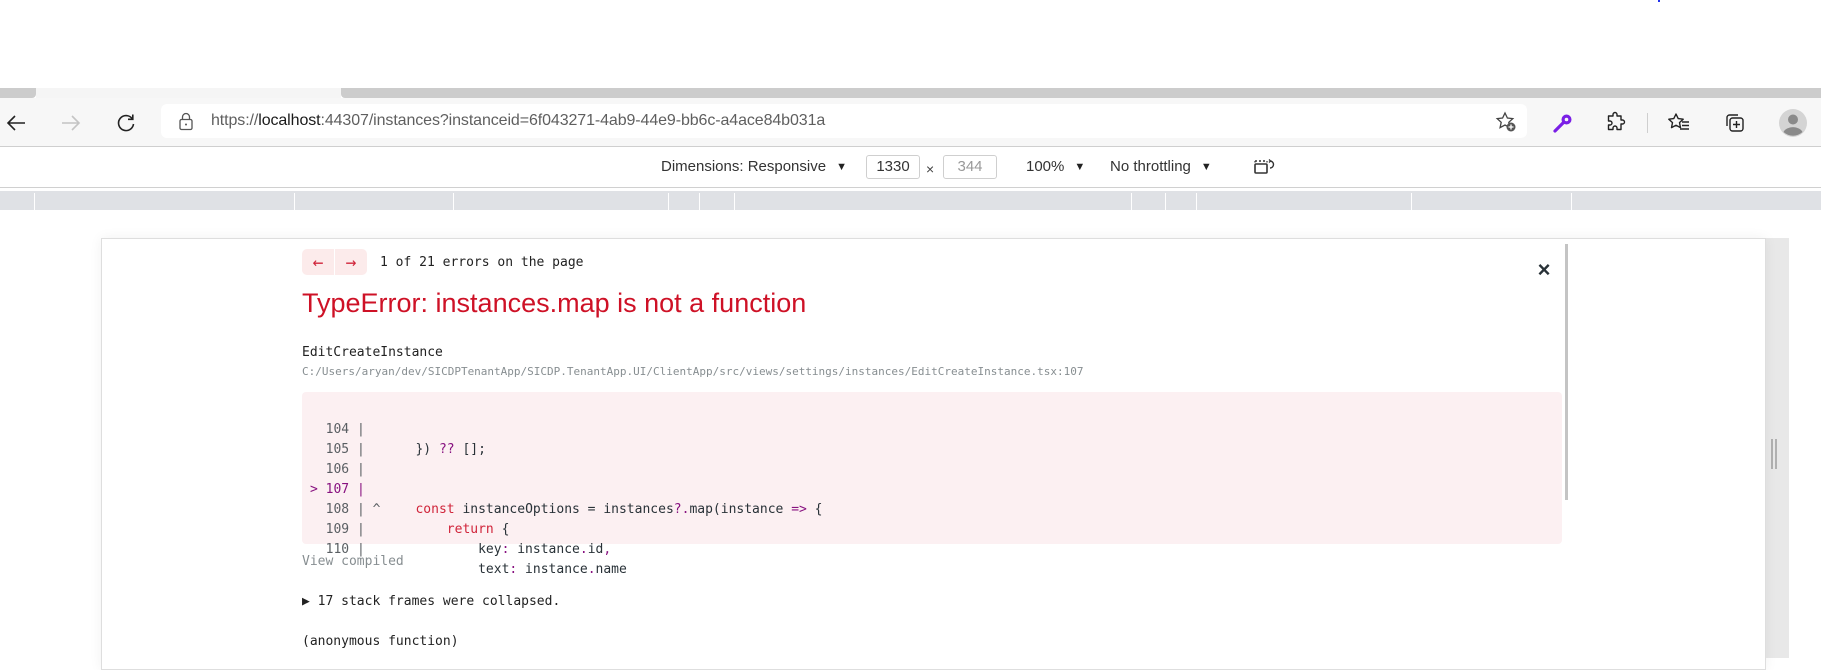 This screenshot has width=1821, height=670. I want to click on rotate-icon, so click(1264, 166).